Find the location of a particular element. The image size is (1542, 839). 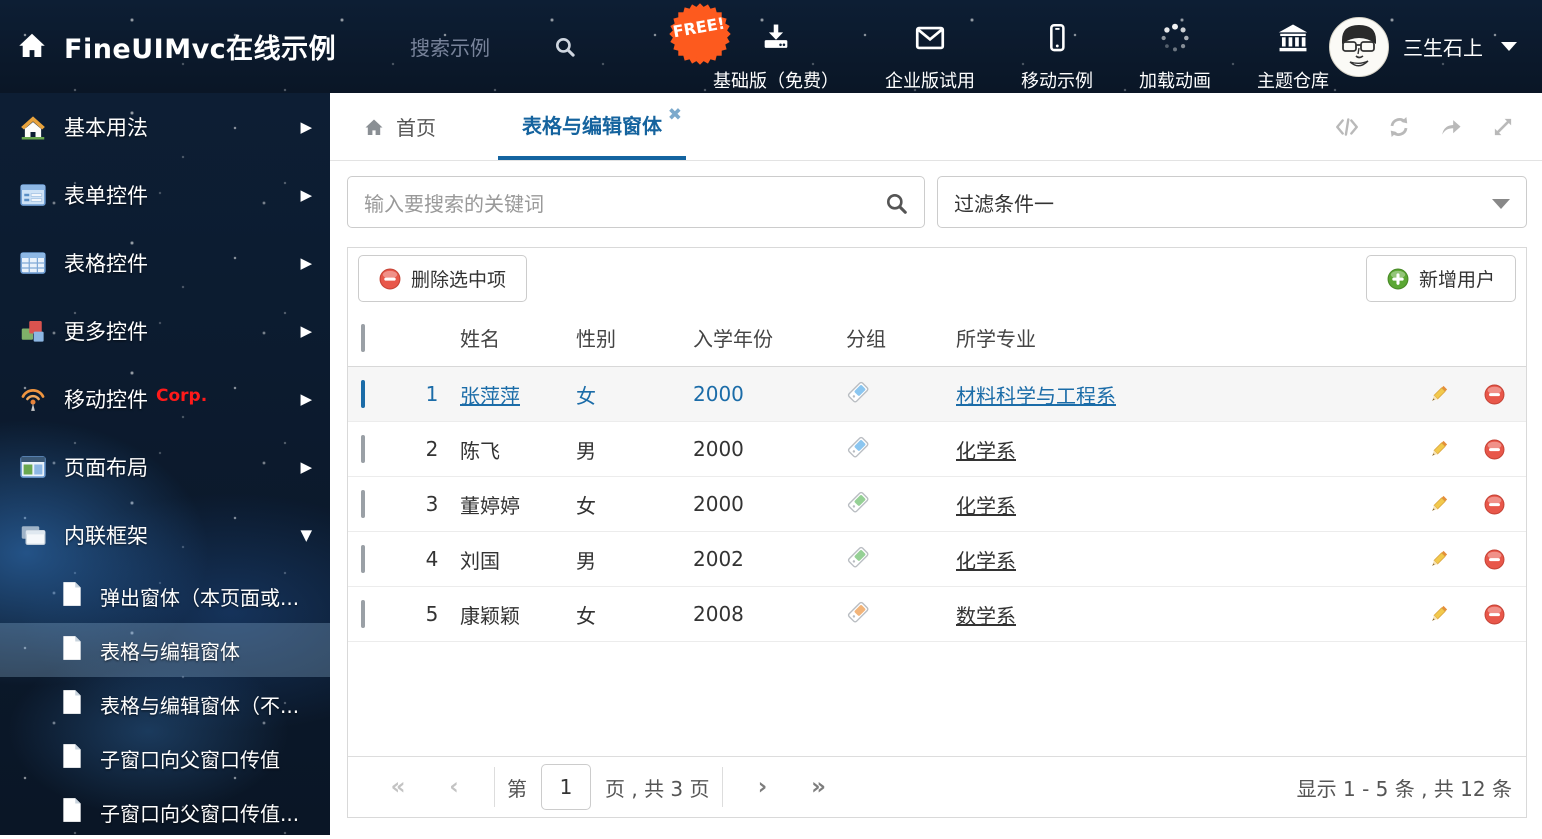

sidebar-item-more-controls: 更多控件 ▶ is located at coordinates (165, 331).